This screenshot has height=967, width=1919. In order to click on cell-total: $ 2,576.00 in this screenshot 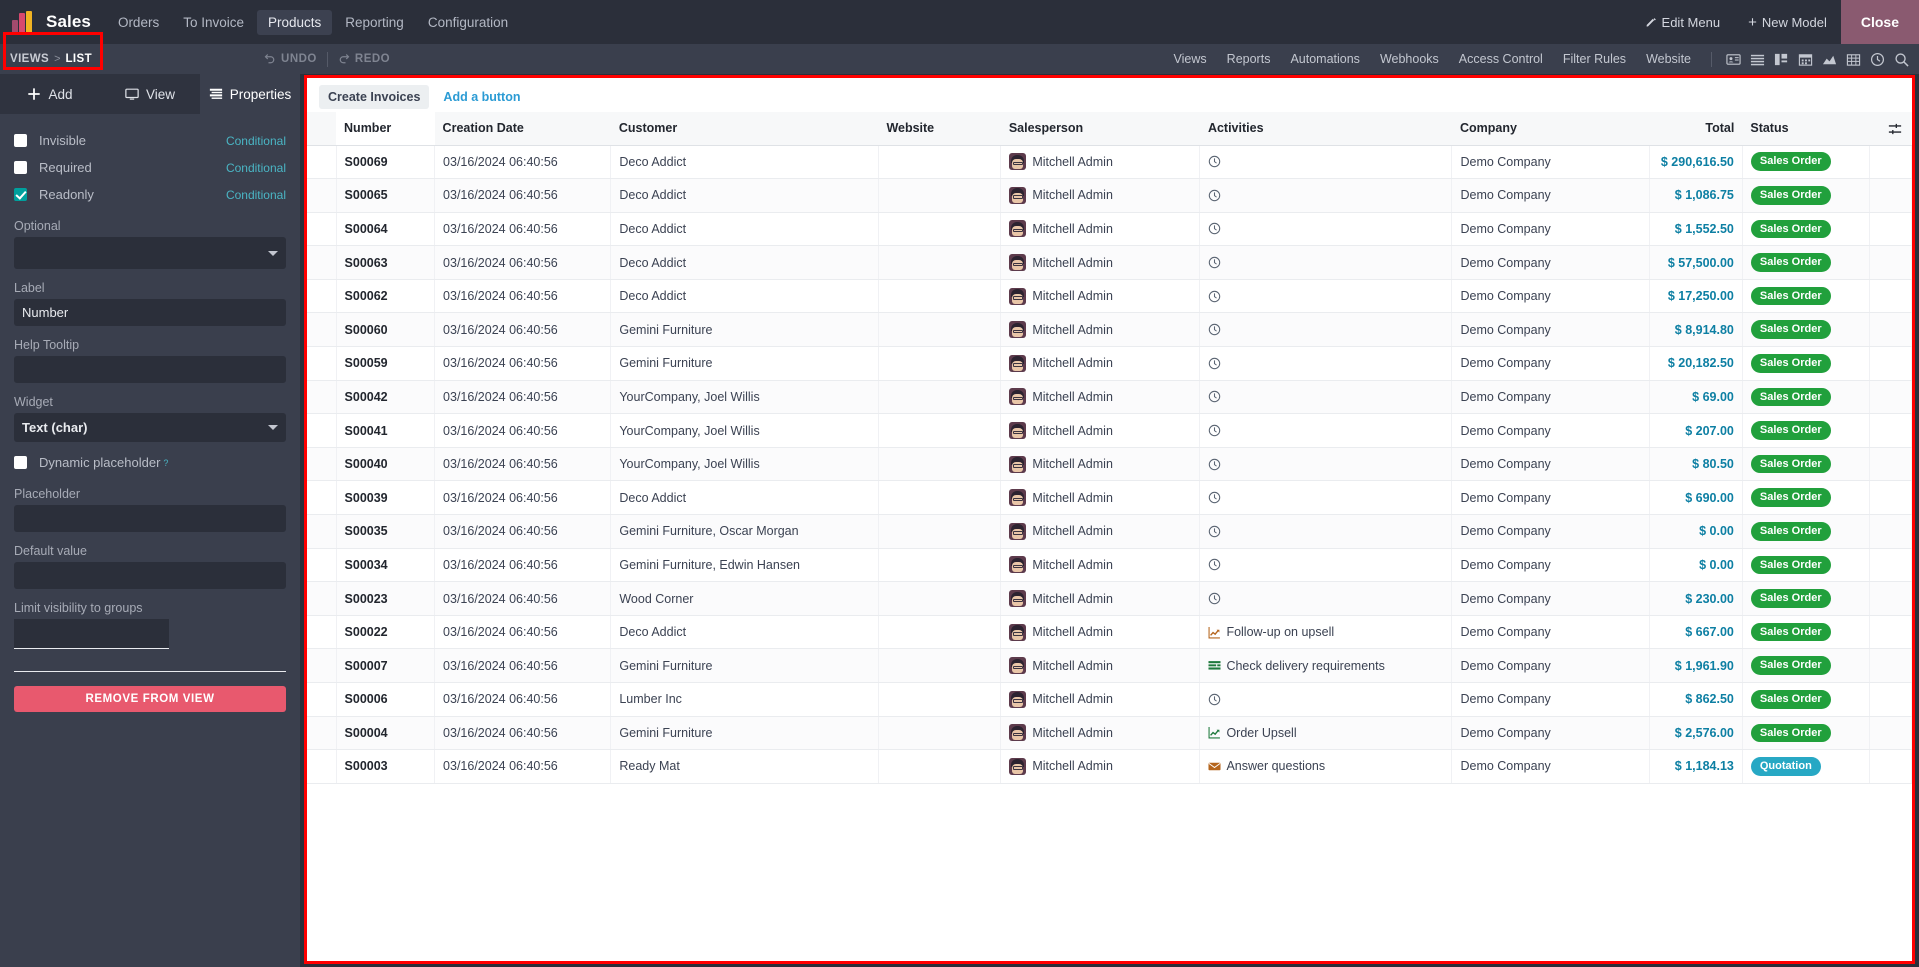, I will do `click(1696, 733)`.